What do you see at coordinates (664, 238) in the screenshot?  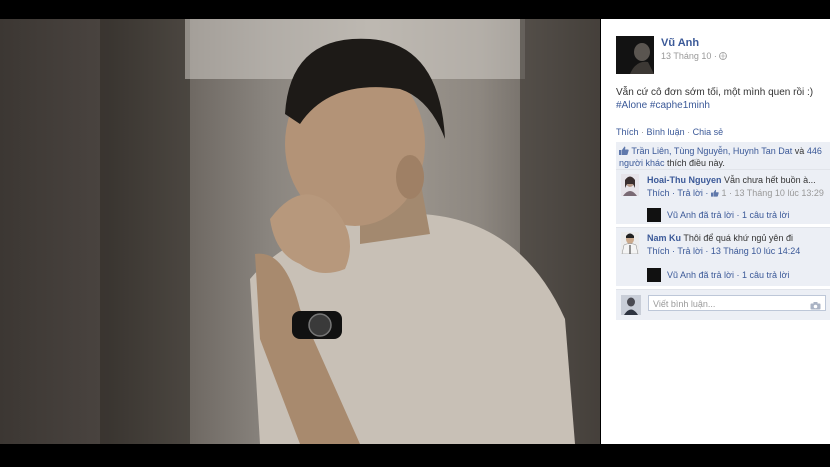 I see `commenter-name: Nam Ku` at bounding box center [664, 238].